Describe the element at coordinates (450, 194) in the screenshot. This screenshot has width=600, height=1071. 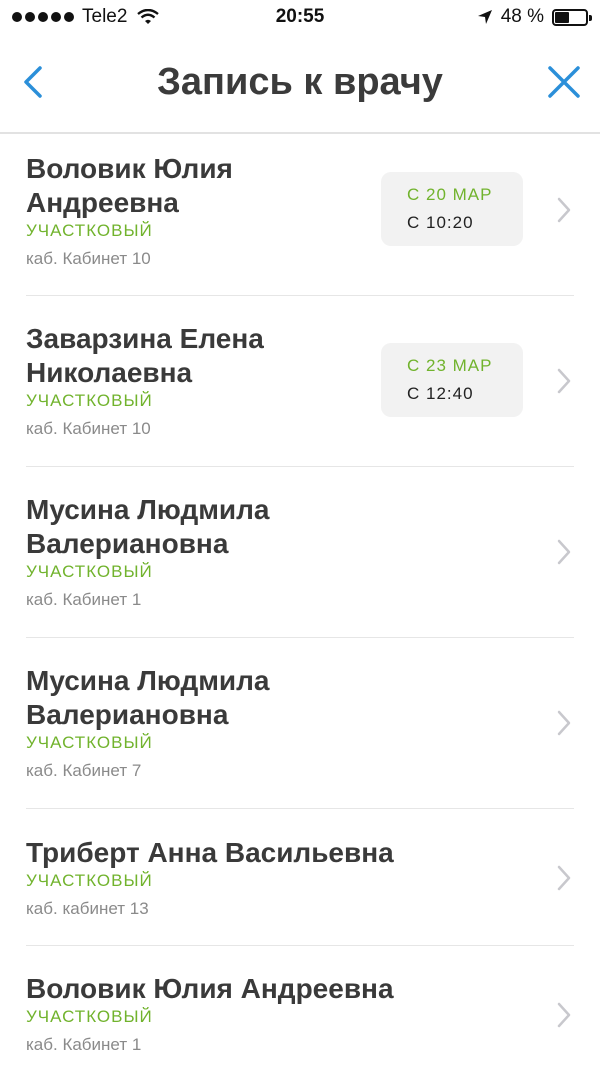
I see `slot-date: С 20 МАР` at that location.